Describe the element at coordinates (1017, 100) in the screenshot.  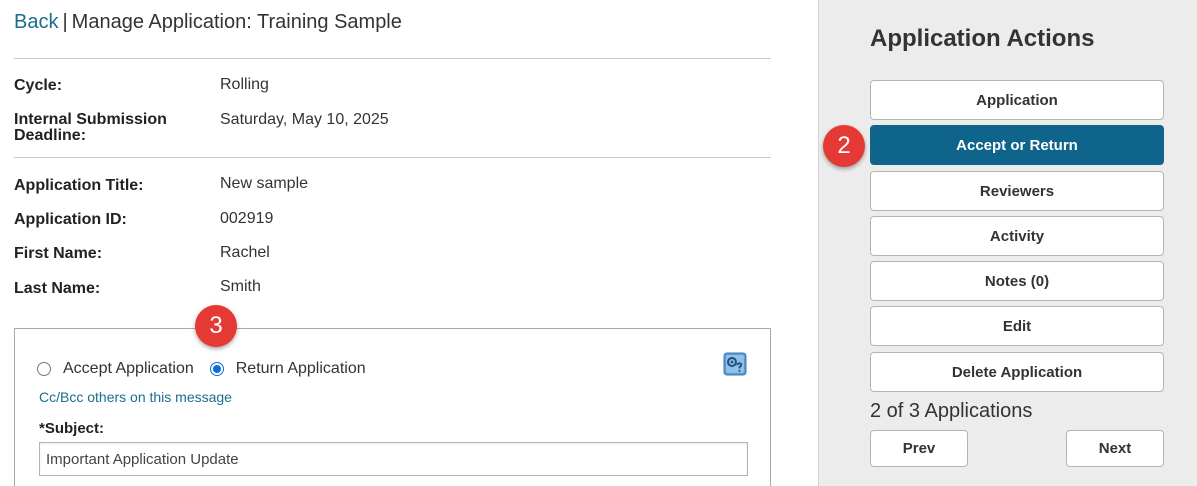
I see `application-button: Application` at that location.